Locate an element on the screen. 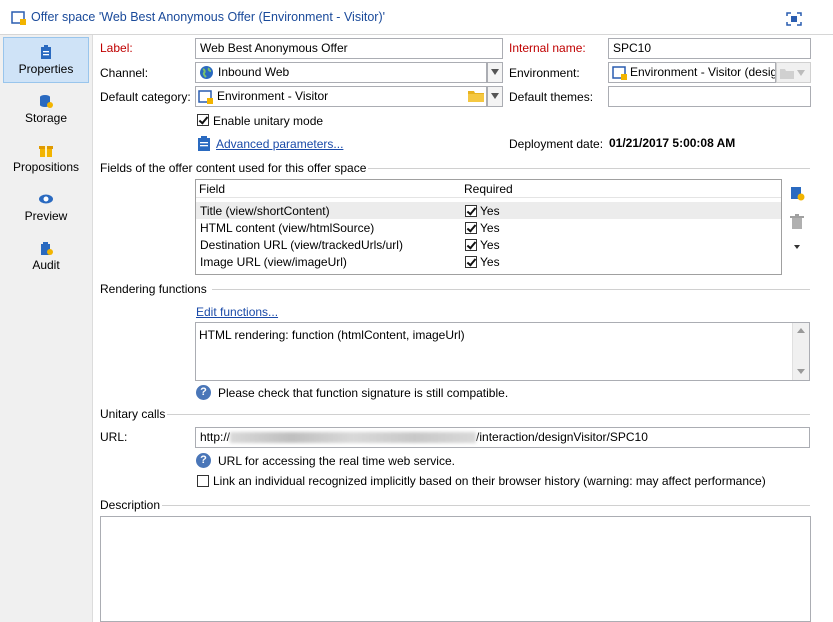 The image size is (833, 622). internal-name-caption: Internal name: is located at coordinates (547, 48).